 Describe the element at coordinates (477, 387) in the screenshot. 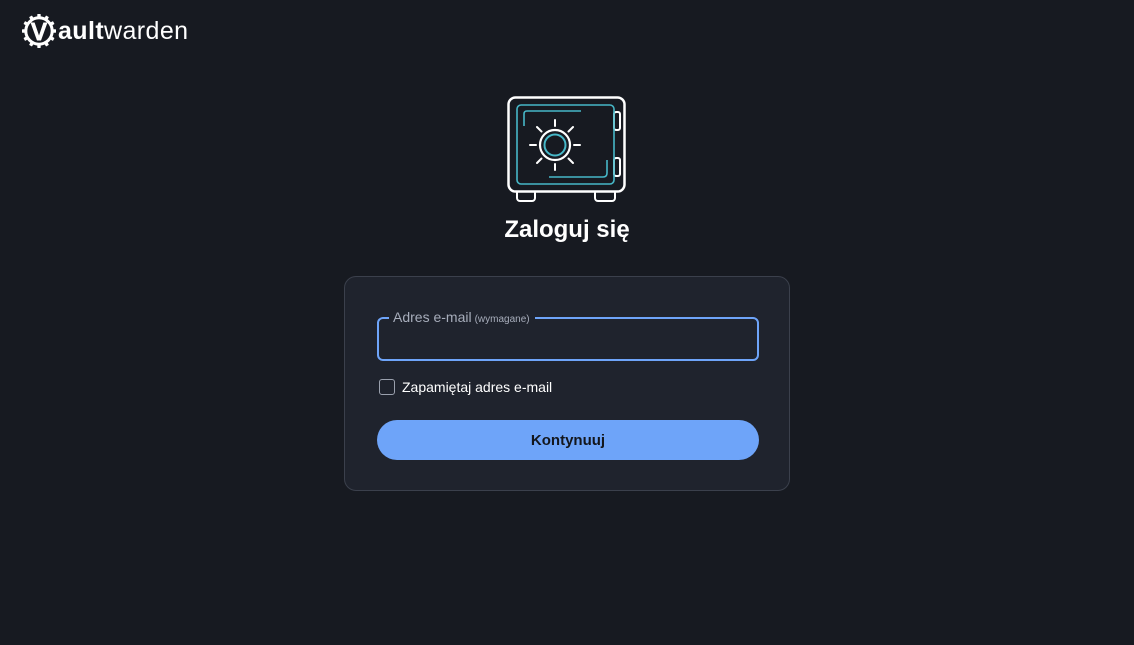

I see `remember-email-label: Zapamiętaj adres e-mail` at that location.